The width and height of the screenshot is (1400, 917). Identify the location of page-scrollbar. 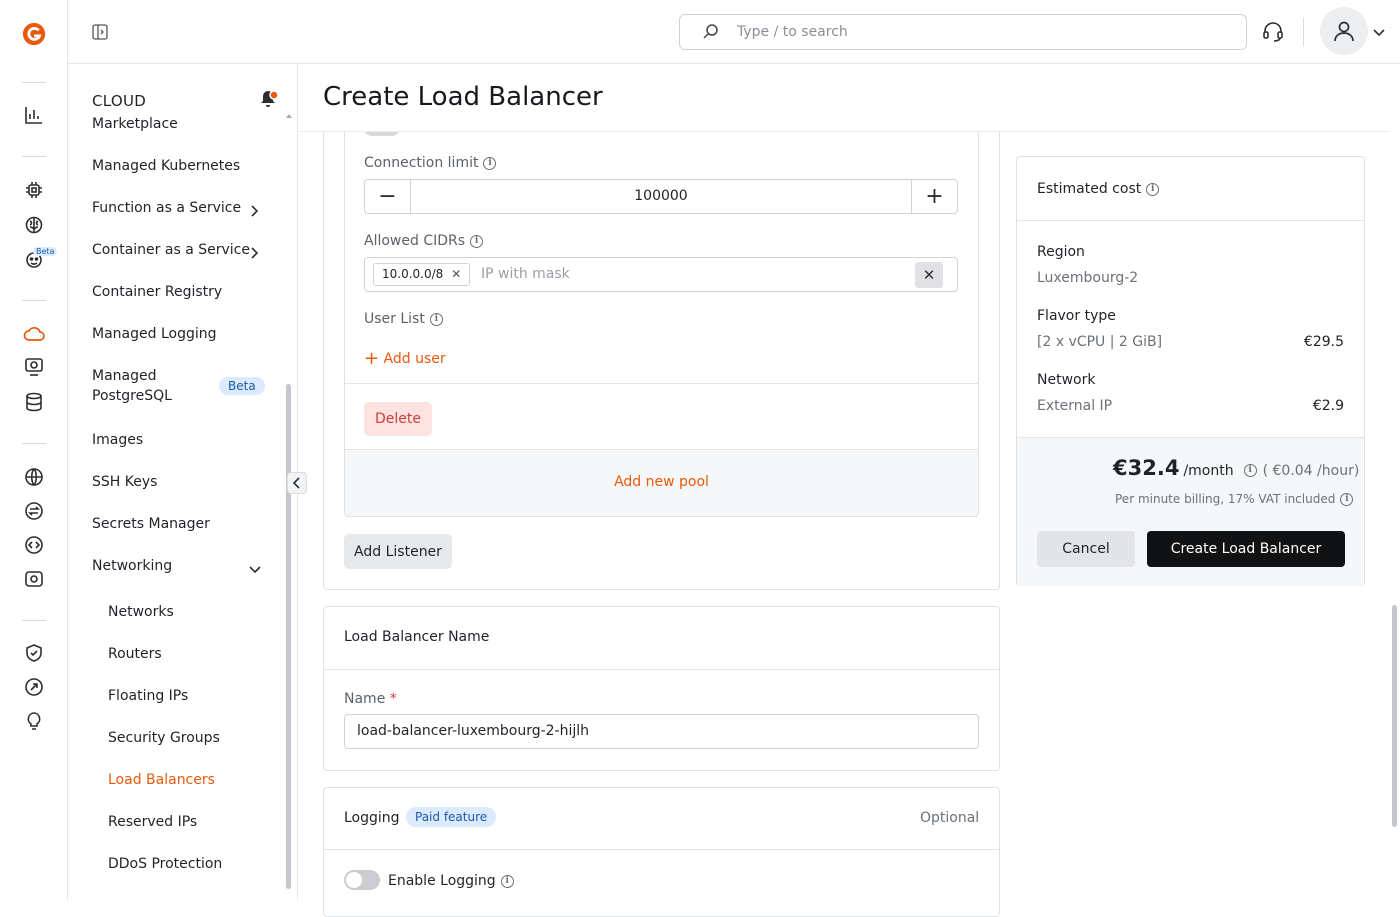
(1394, 716).